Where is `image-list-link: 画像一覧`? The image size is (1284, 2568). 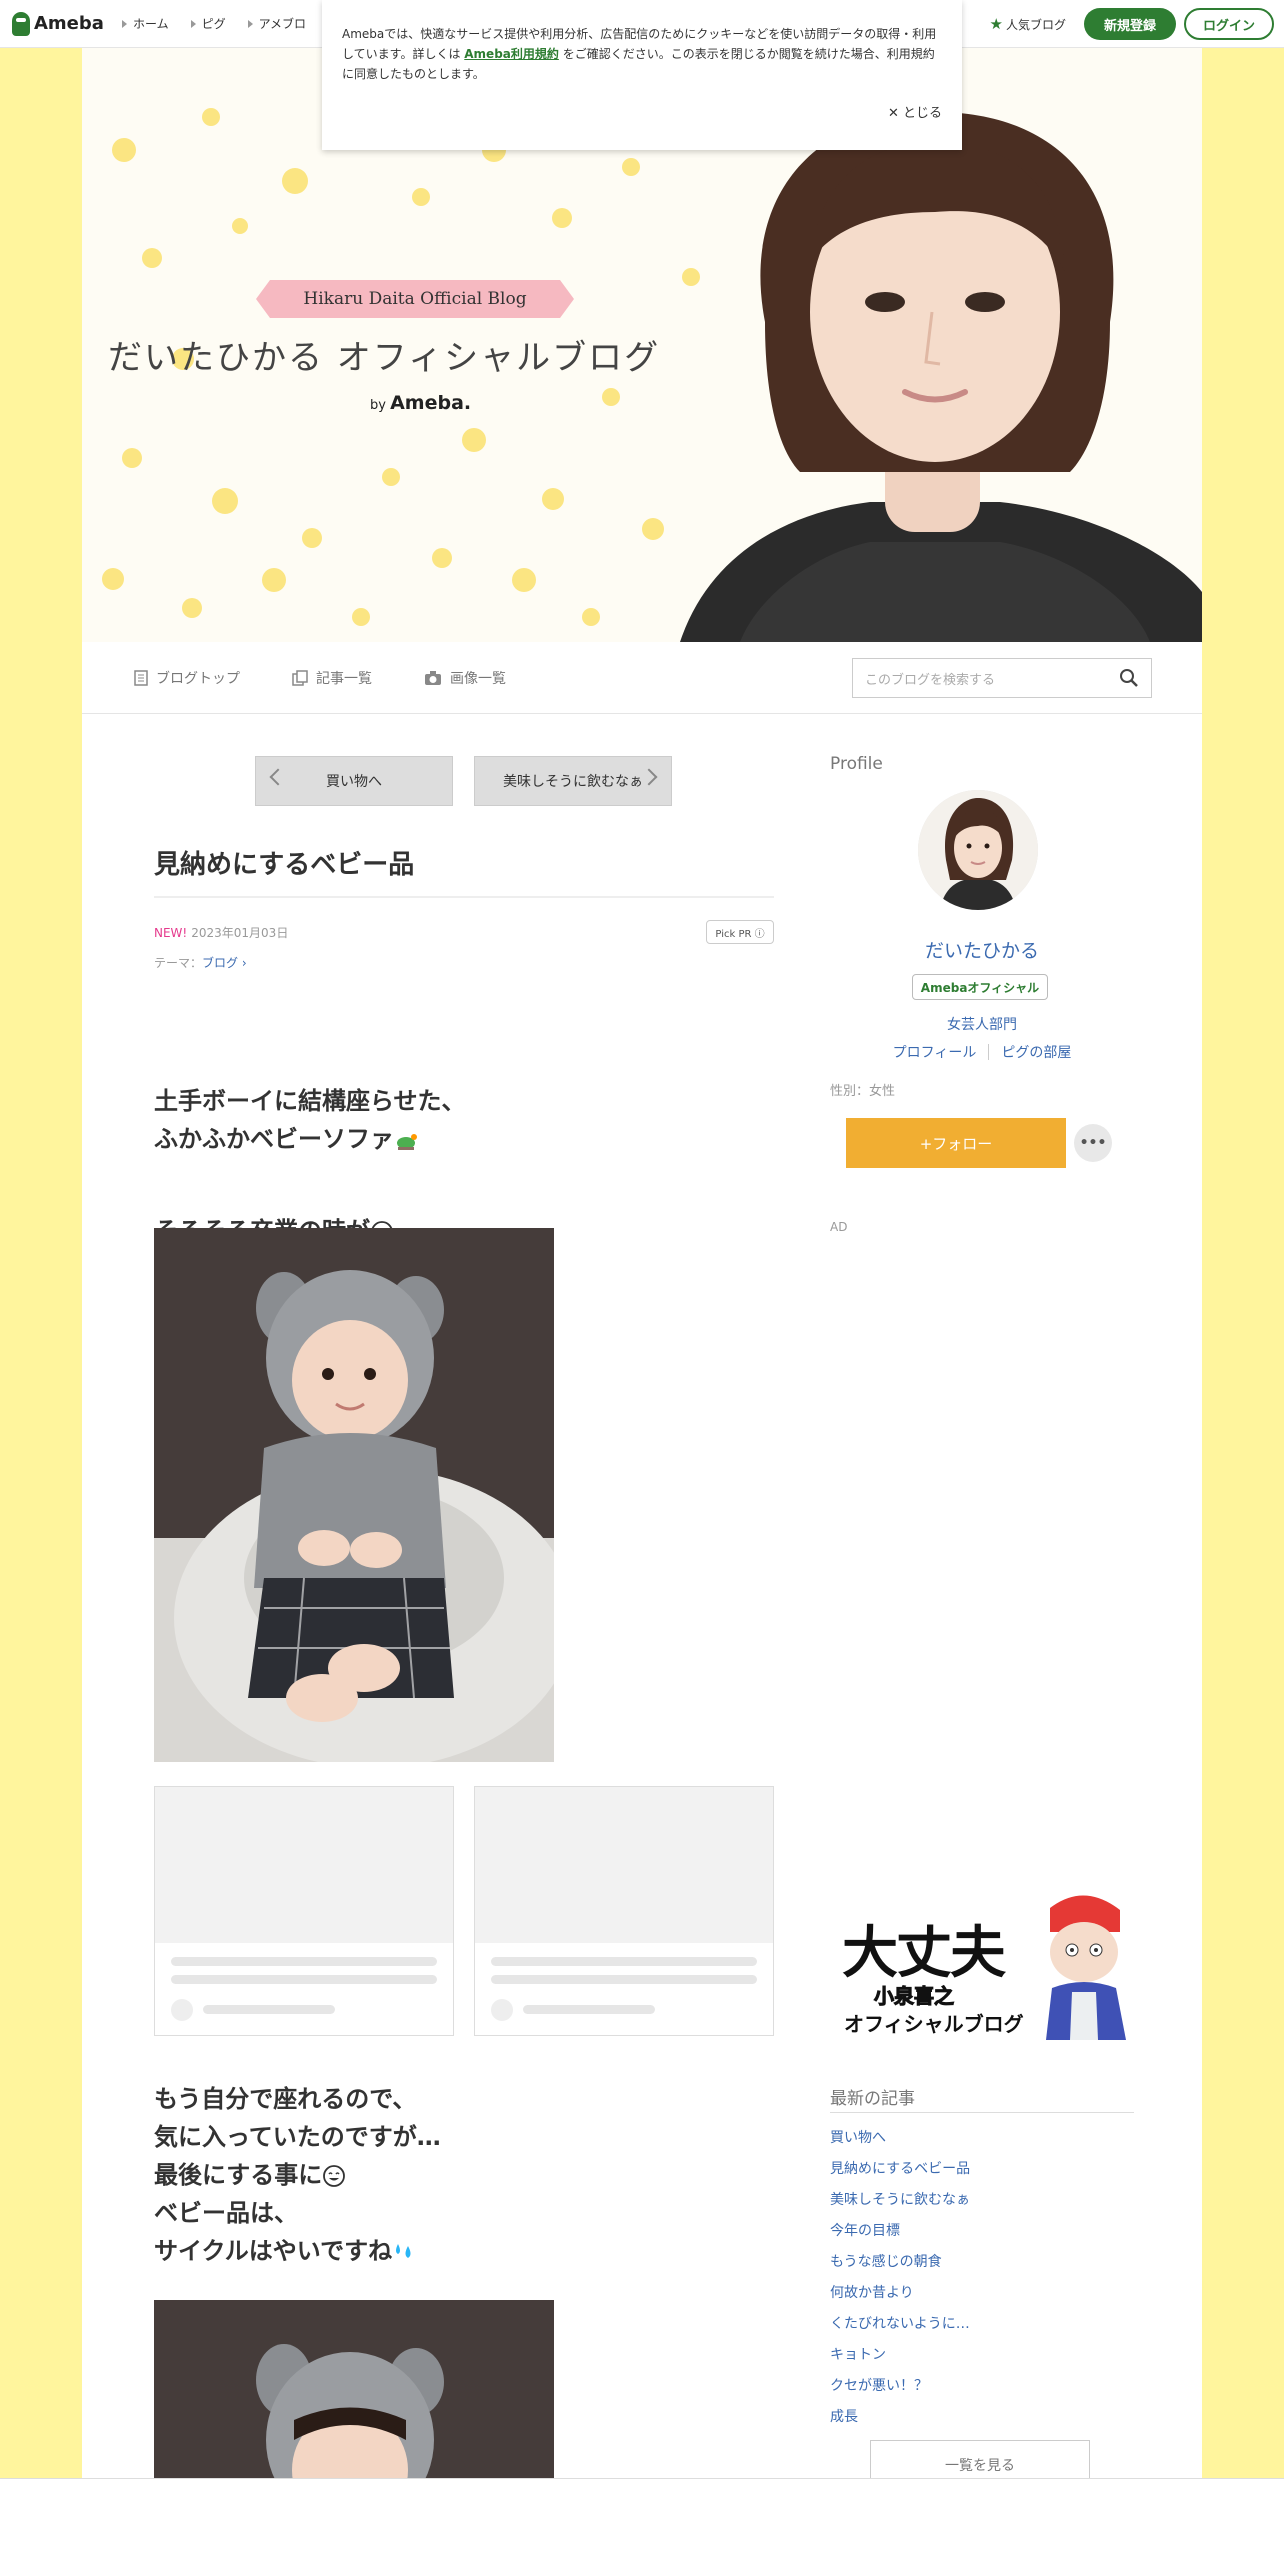 image-list-link: 画像一覧 is located at coordinates (465, 678).